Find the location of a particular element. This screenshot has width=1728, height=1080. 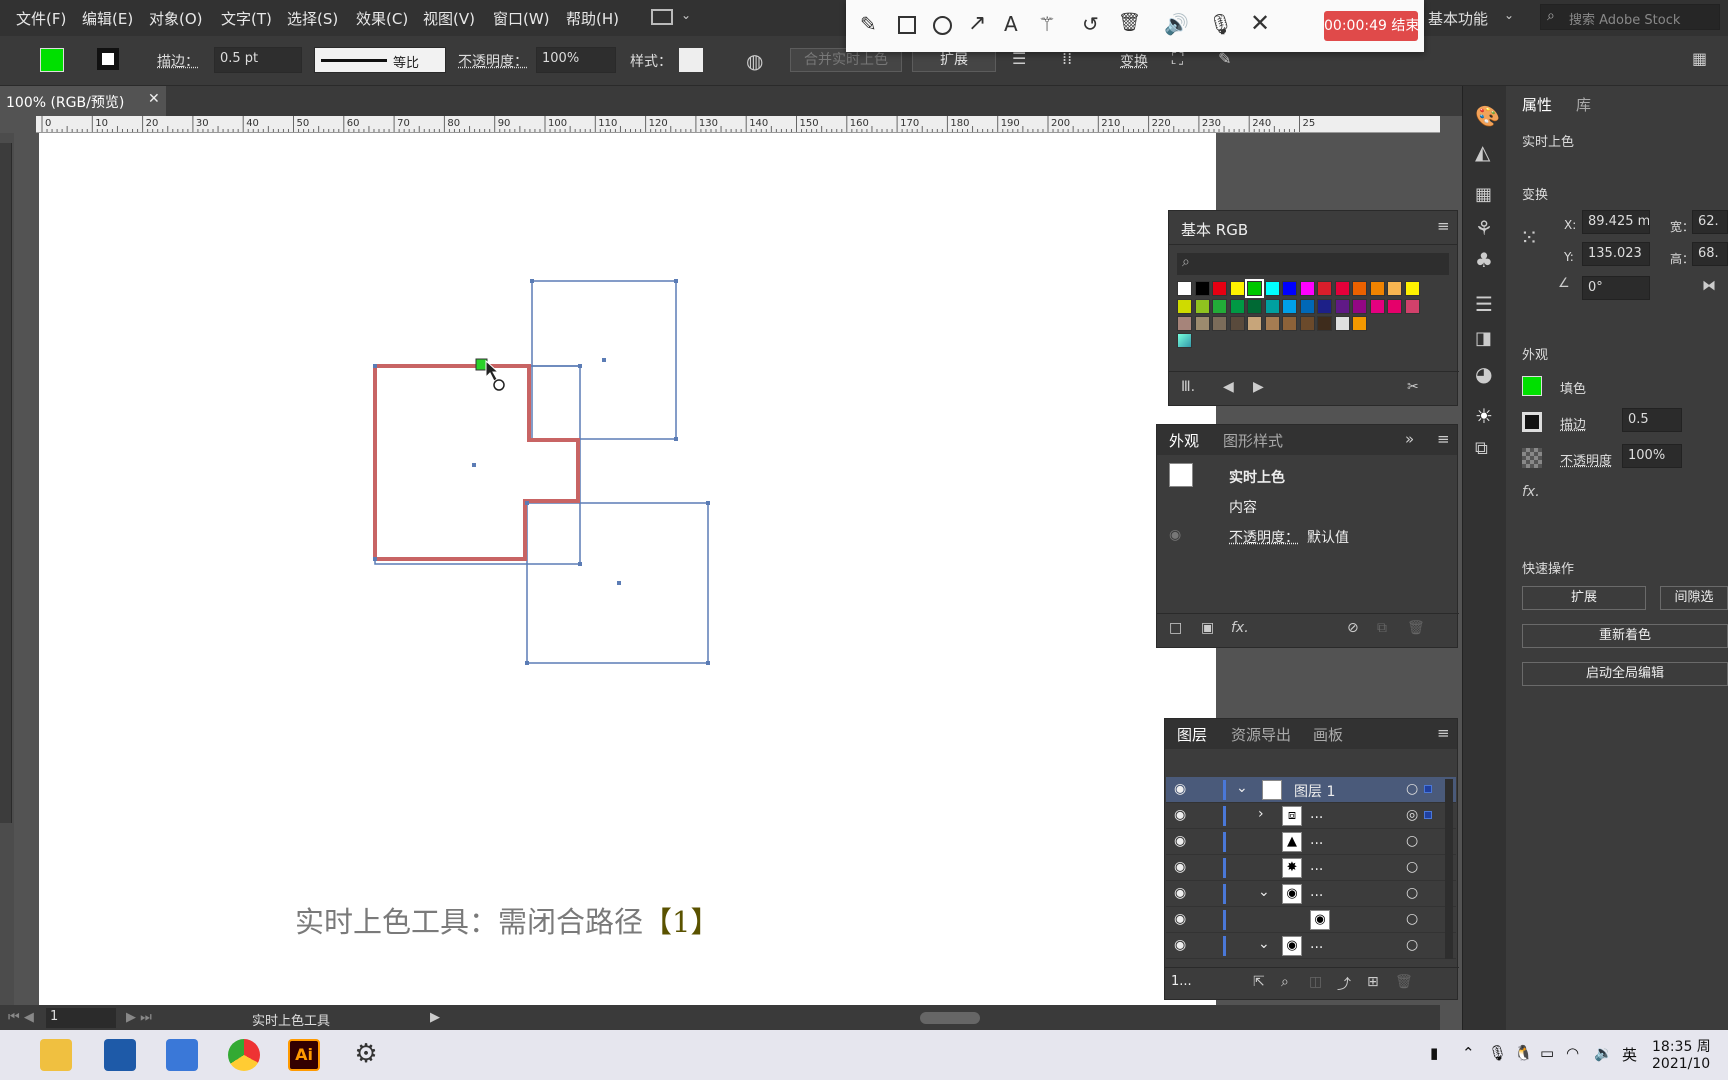

stroke-label: 描边 is located at coordinates (1573, 423).